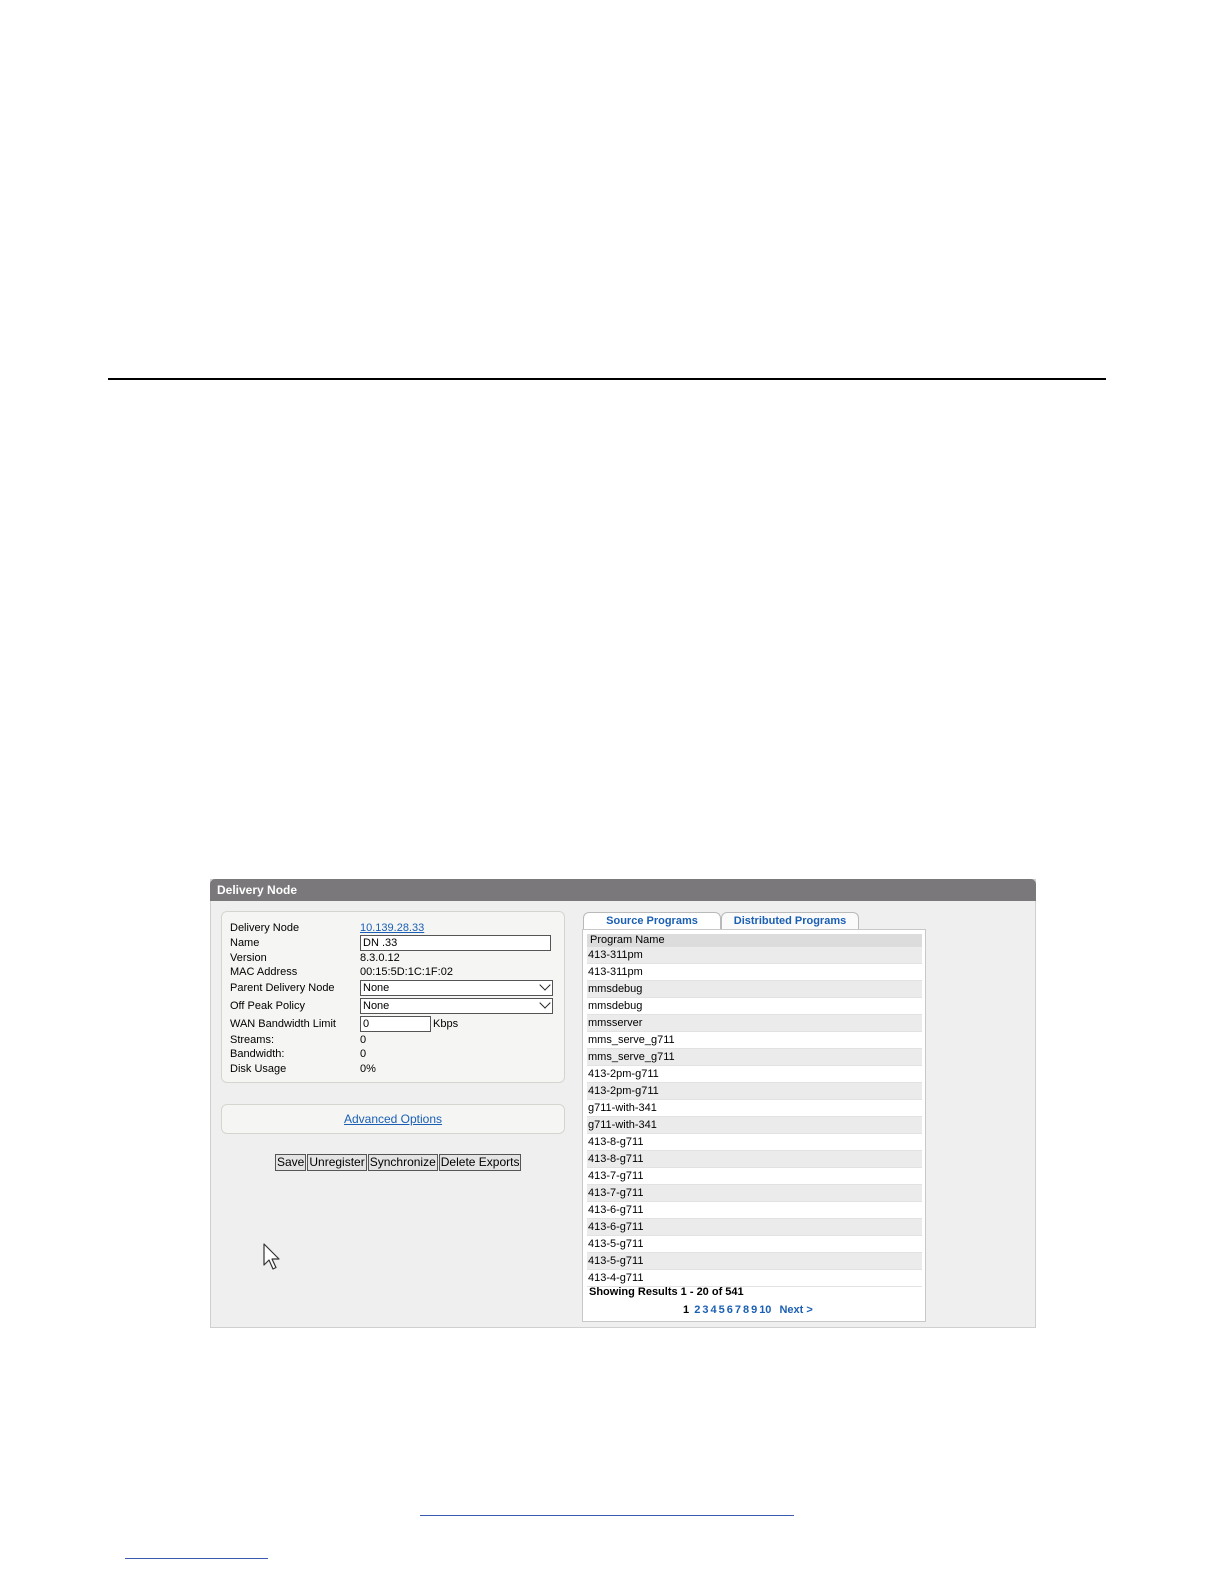  What do you see at coordinates (257, 1054) in the screenshot?
I see `bandwidth-label: Bandwidth:` at bounding box center [257, 1054].